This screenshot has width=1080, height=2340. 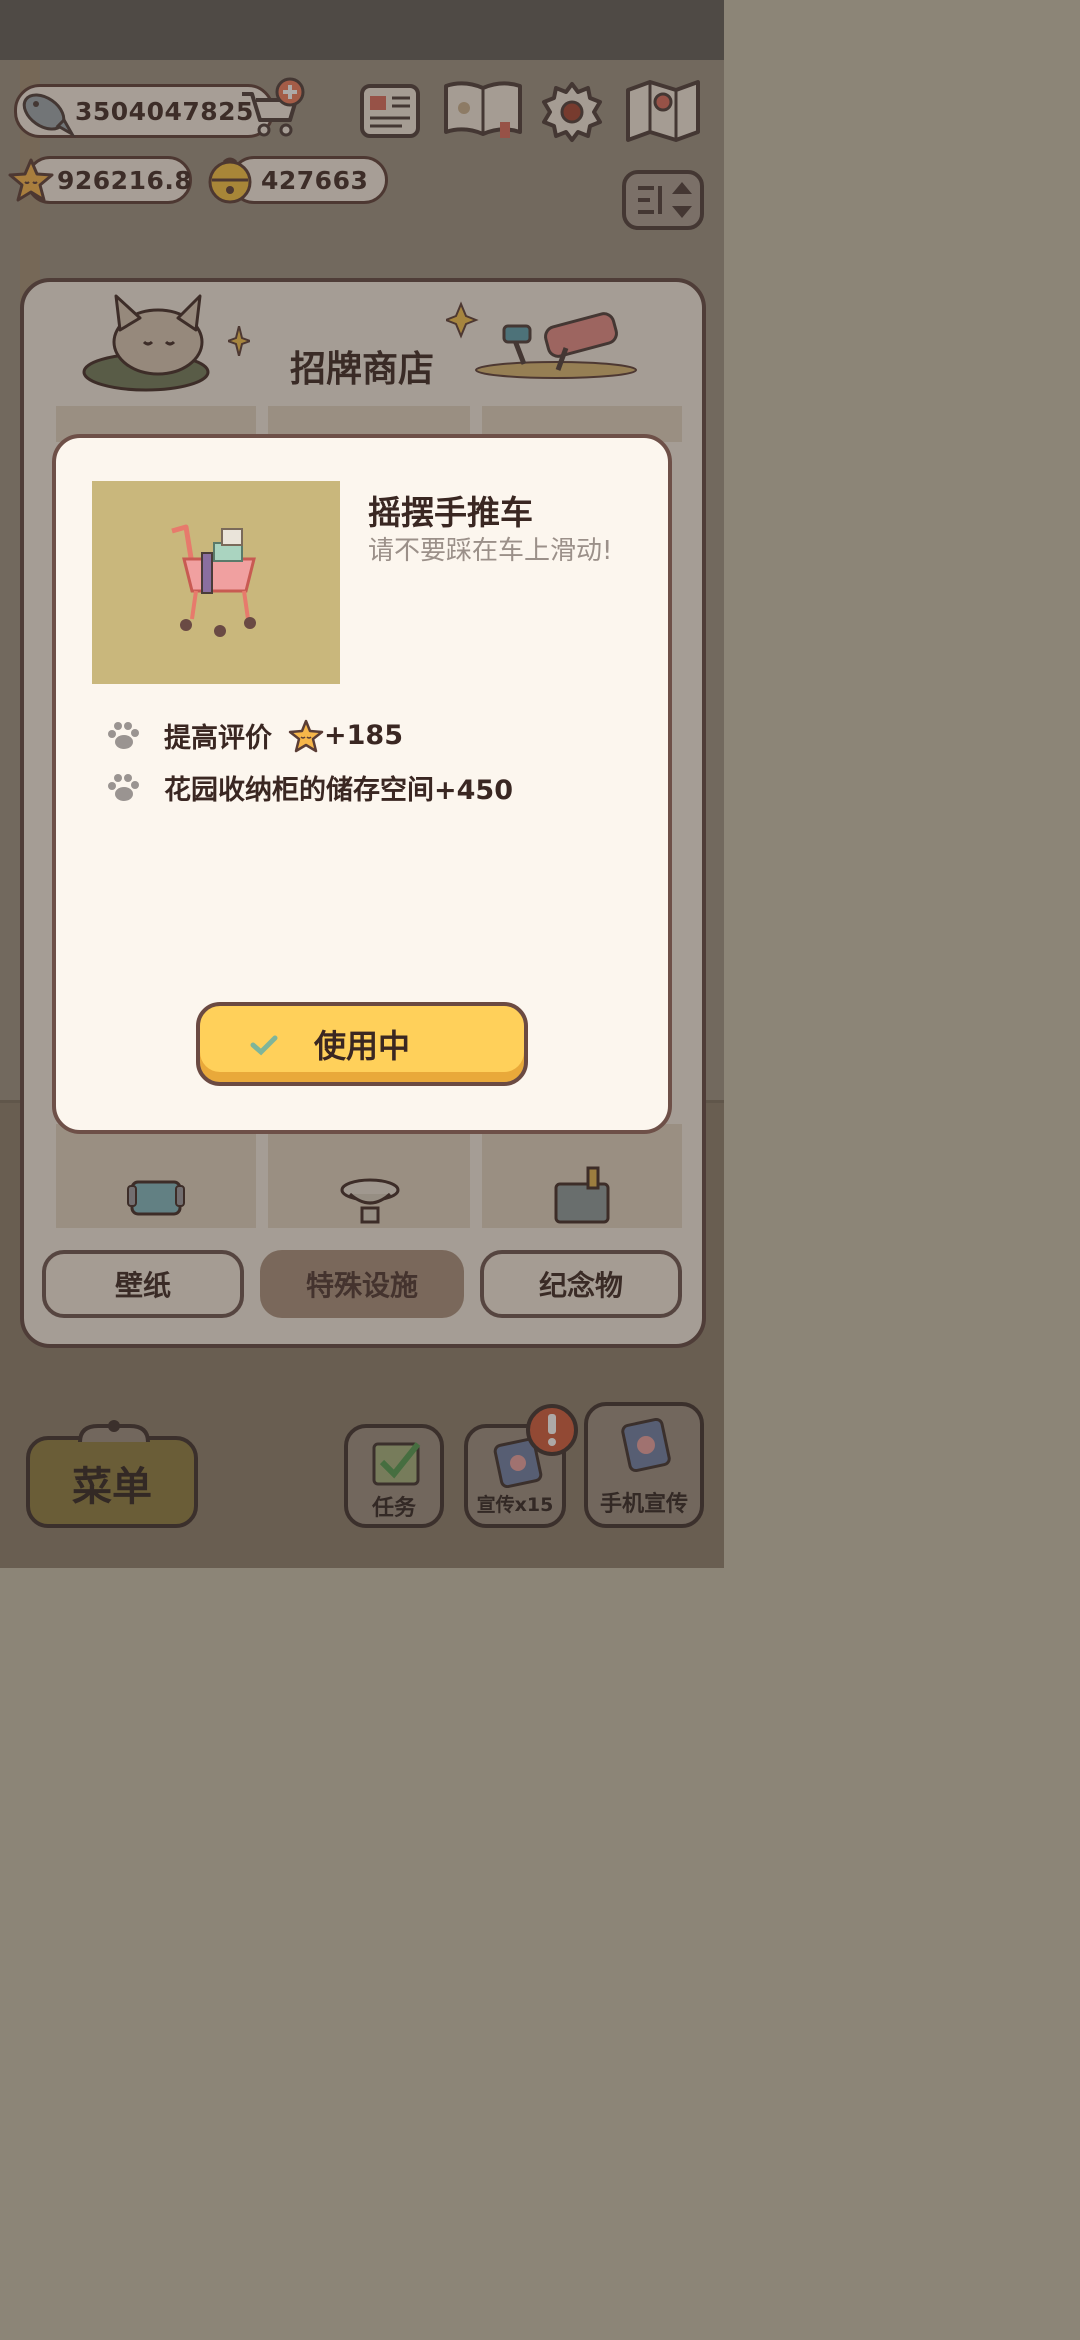 I want to click on in-use-label: 使用中, so click(x=361, y=1046).